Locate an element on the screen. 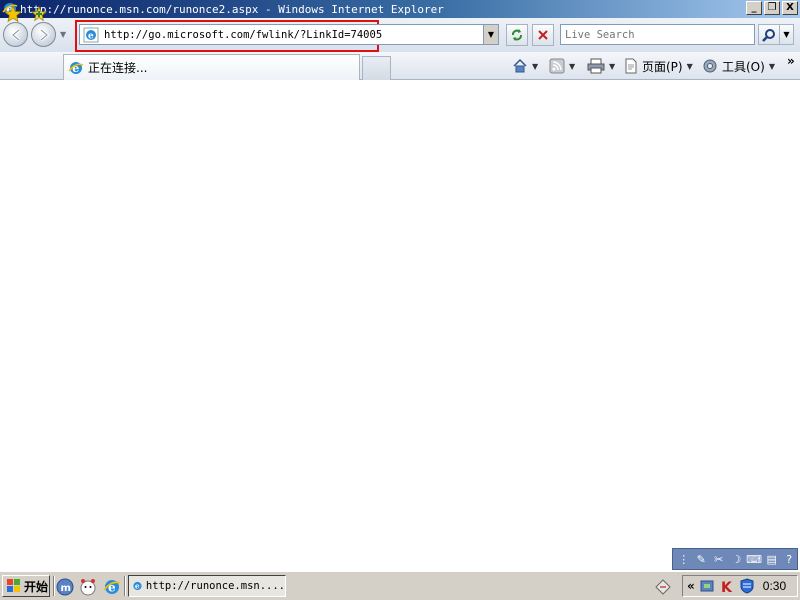  add-favorite-icon is located at coordinates (39, 14).